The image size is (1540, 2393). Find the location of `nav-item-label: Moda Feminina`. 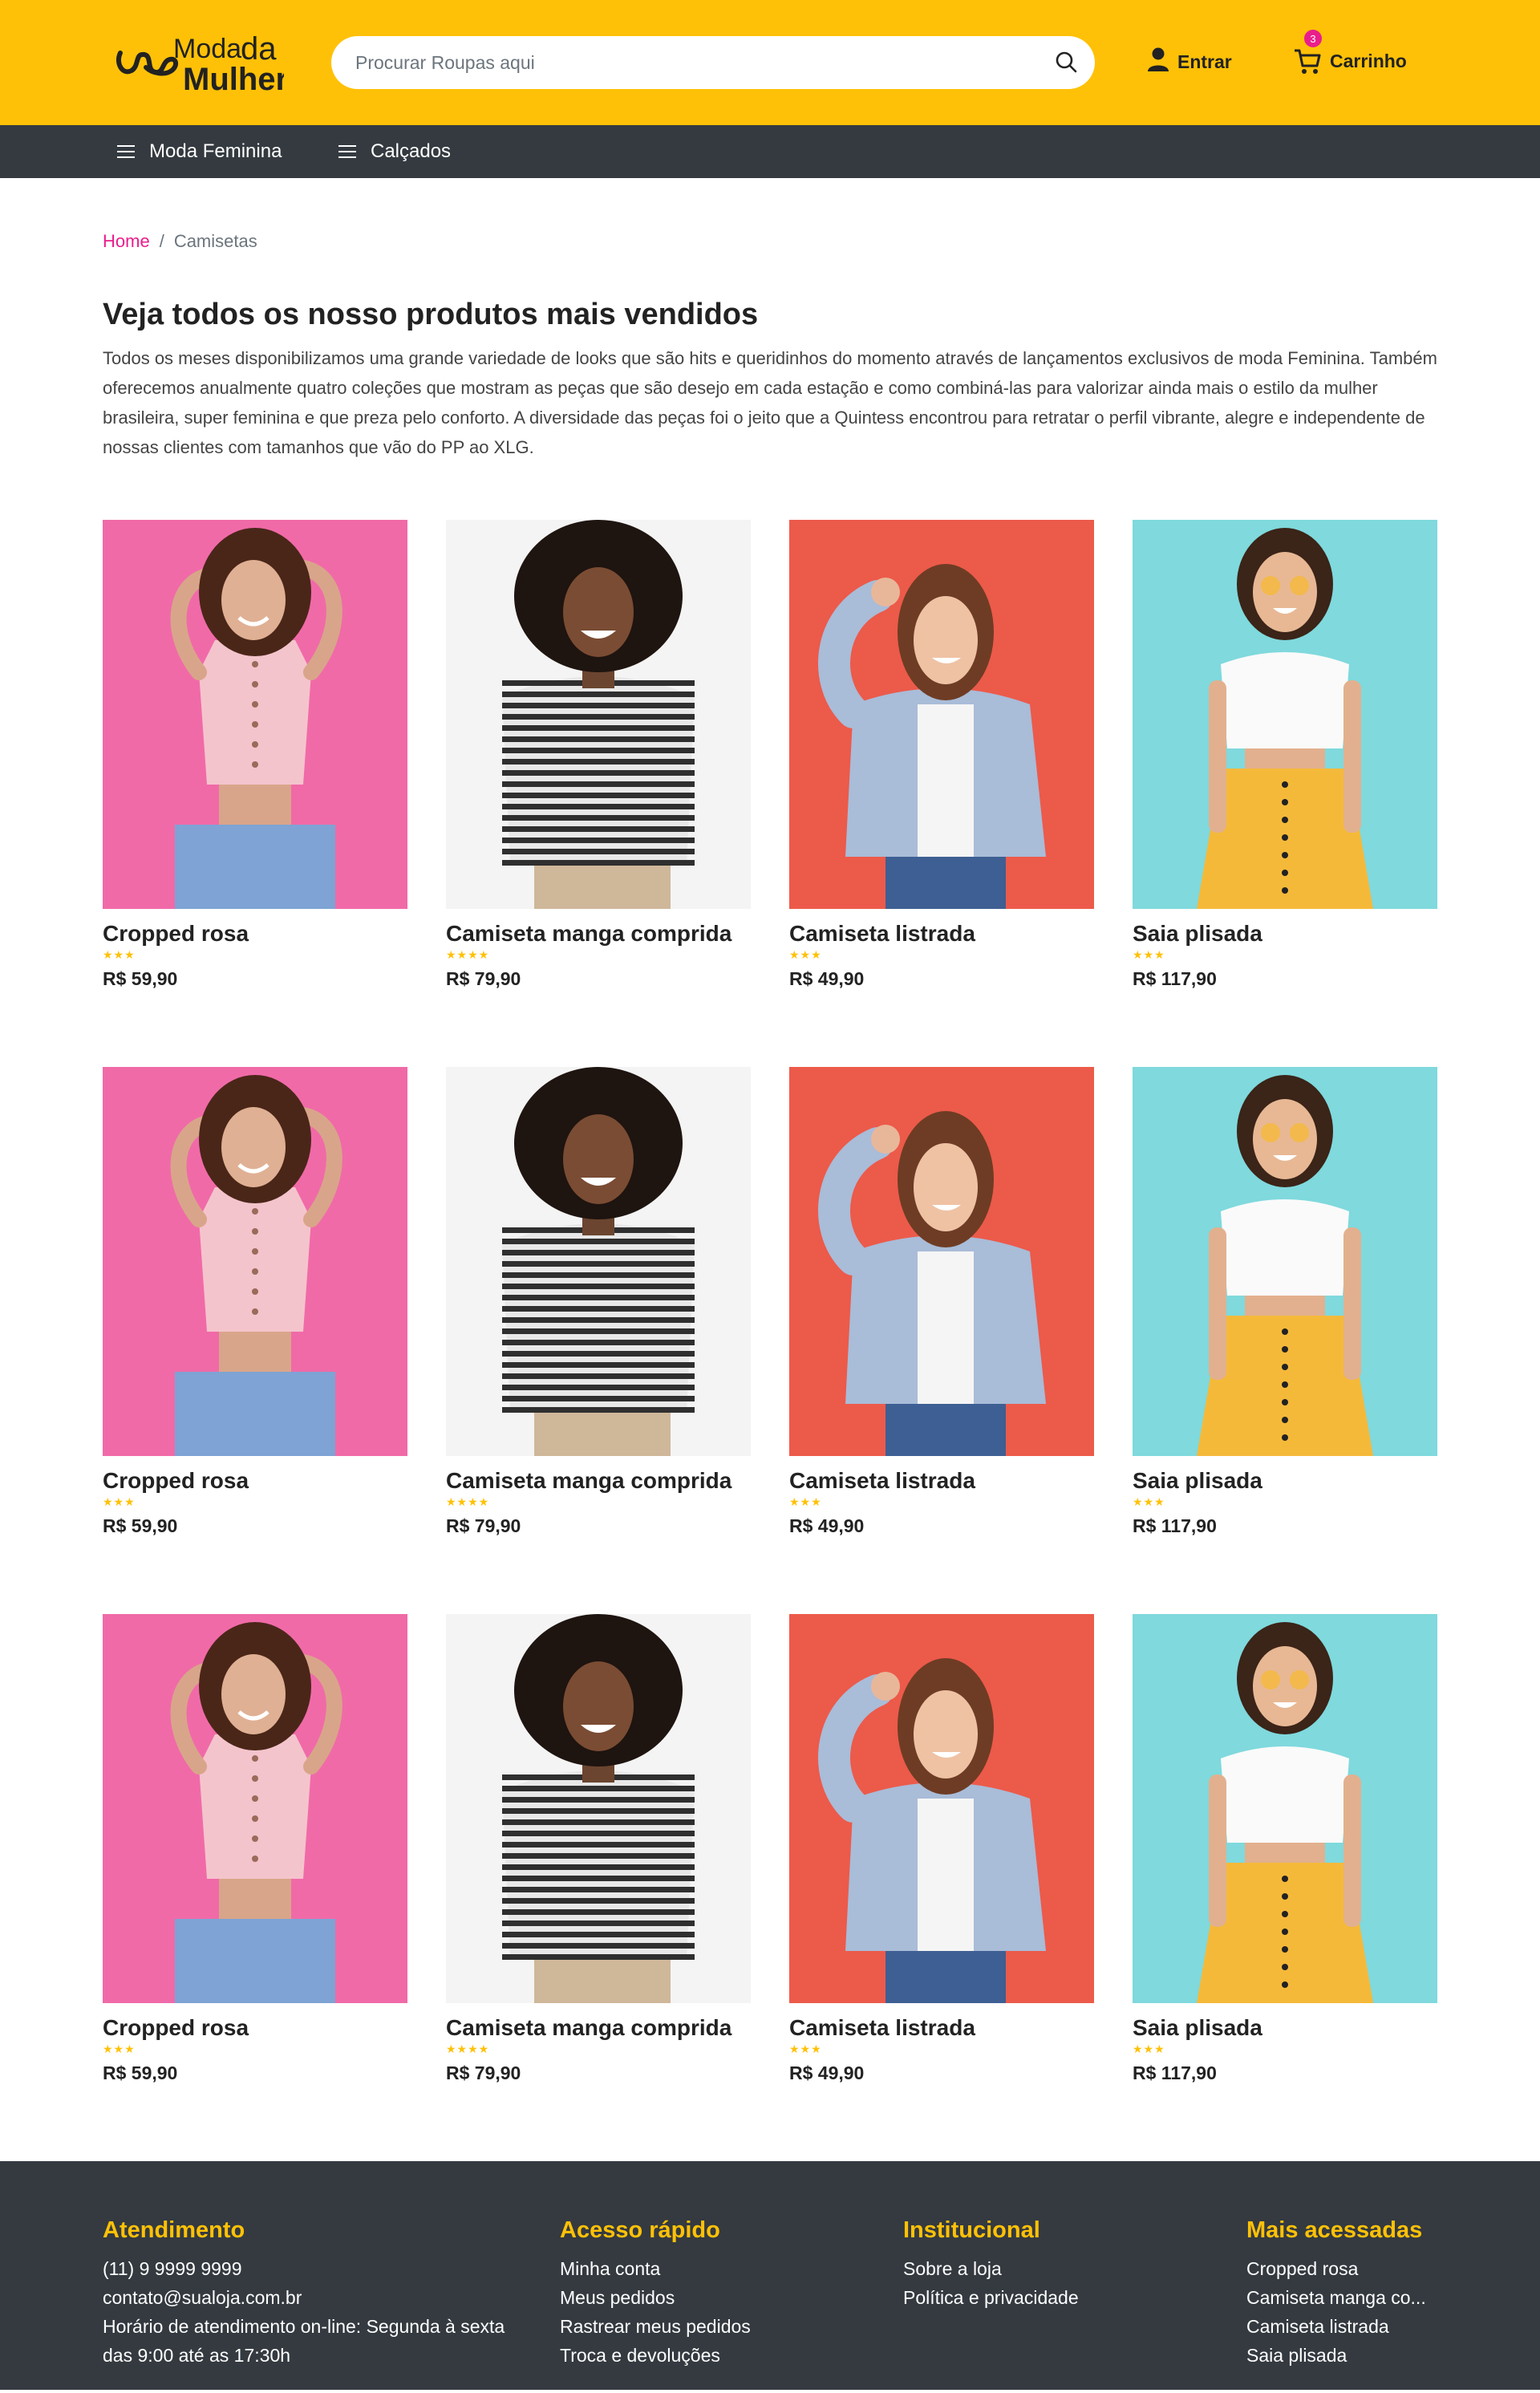

nav-item-label: Moda Feminina is located at coordinates (215, 151).